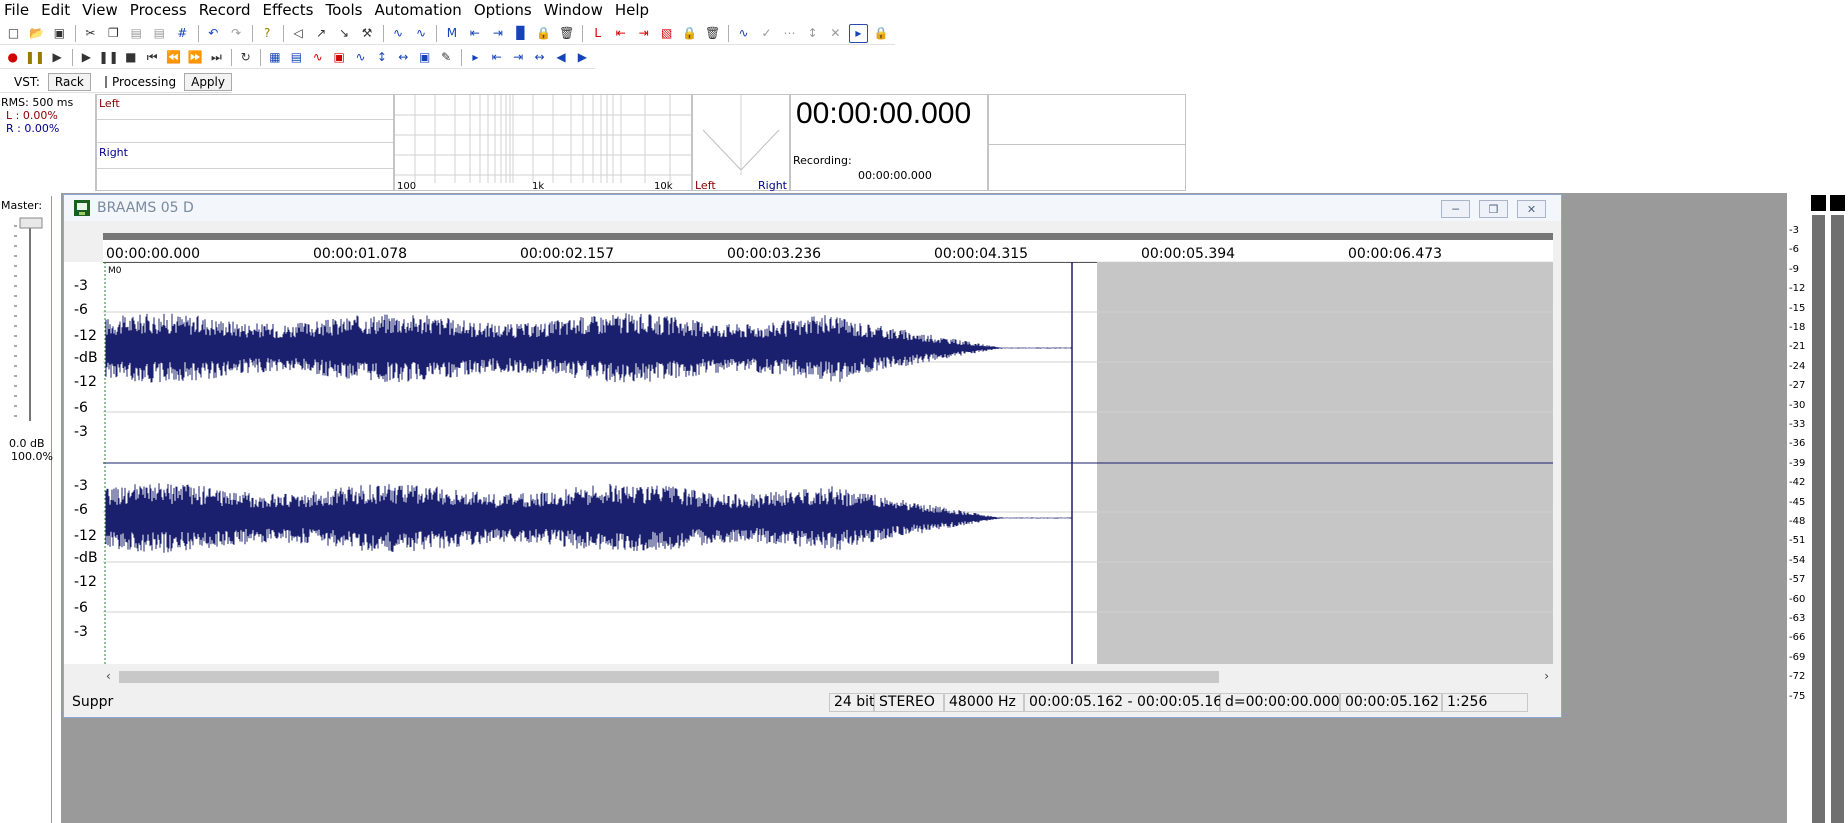 This screenshot has height=823, width=1848. Describe the element at coordinates (445, 57) in the screenshot. I see `pencil-icon: ✎` at that location.